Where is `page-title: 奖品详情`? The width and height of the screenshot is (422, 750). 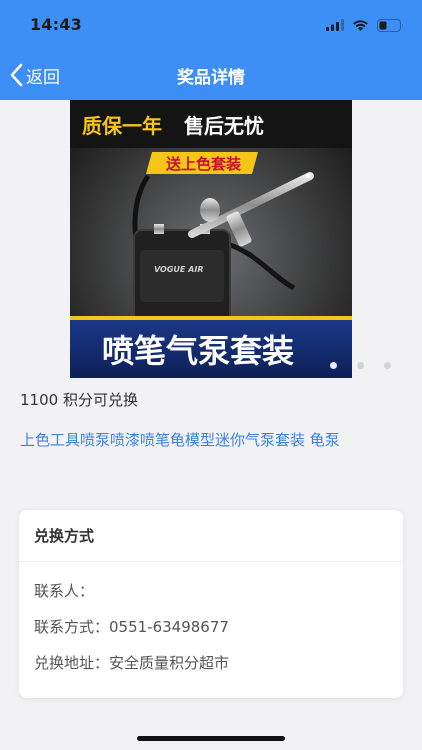
page-title: 奖品详情 is located at coordinates (211, 78).